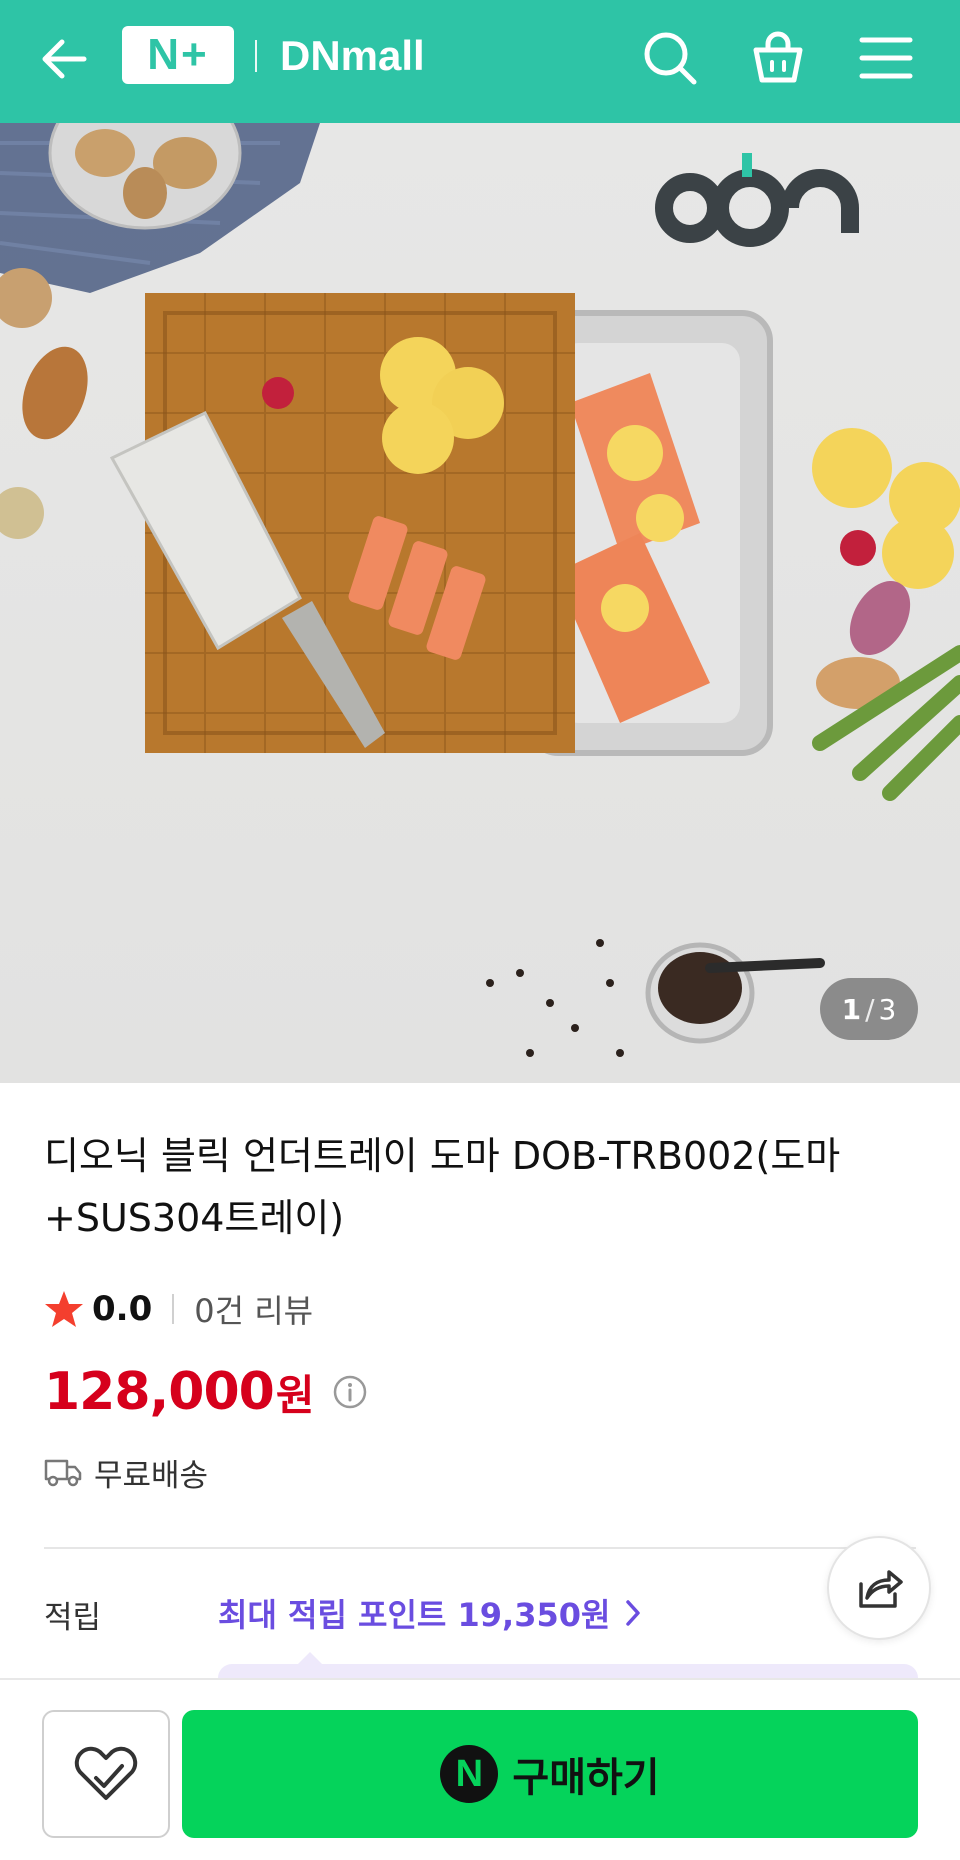 This screenshot has height=1860, width=960. I want to click on naver-pay-badge: N, so click(469, 1774).